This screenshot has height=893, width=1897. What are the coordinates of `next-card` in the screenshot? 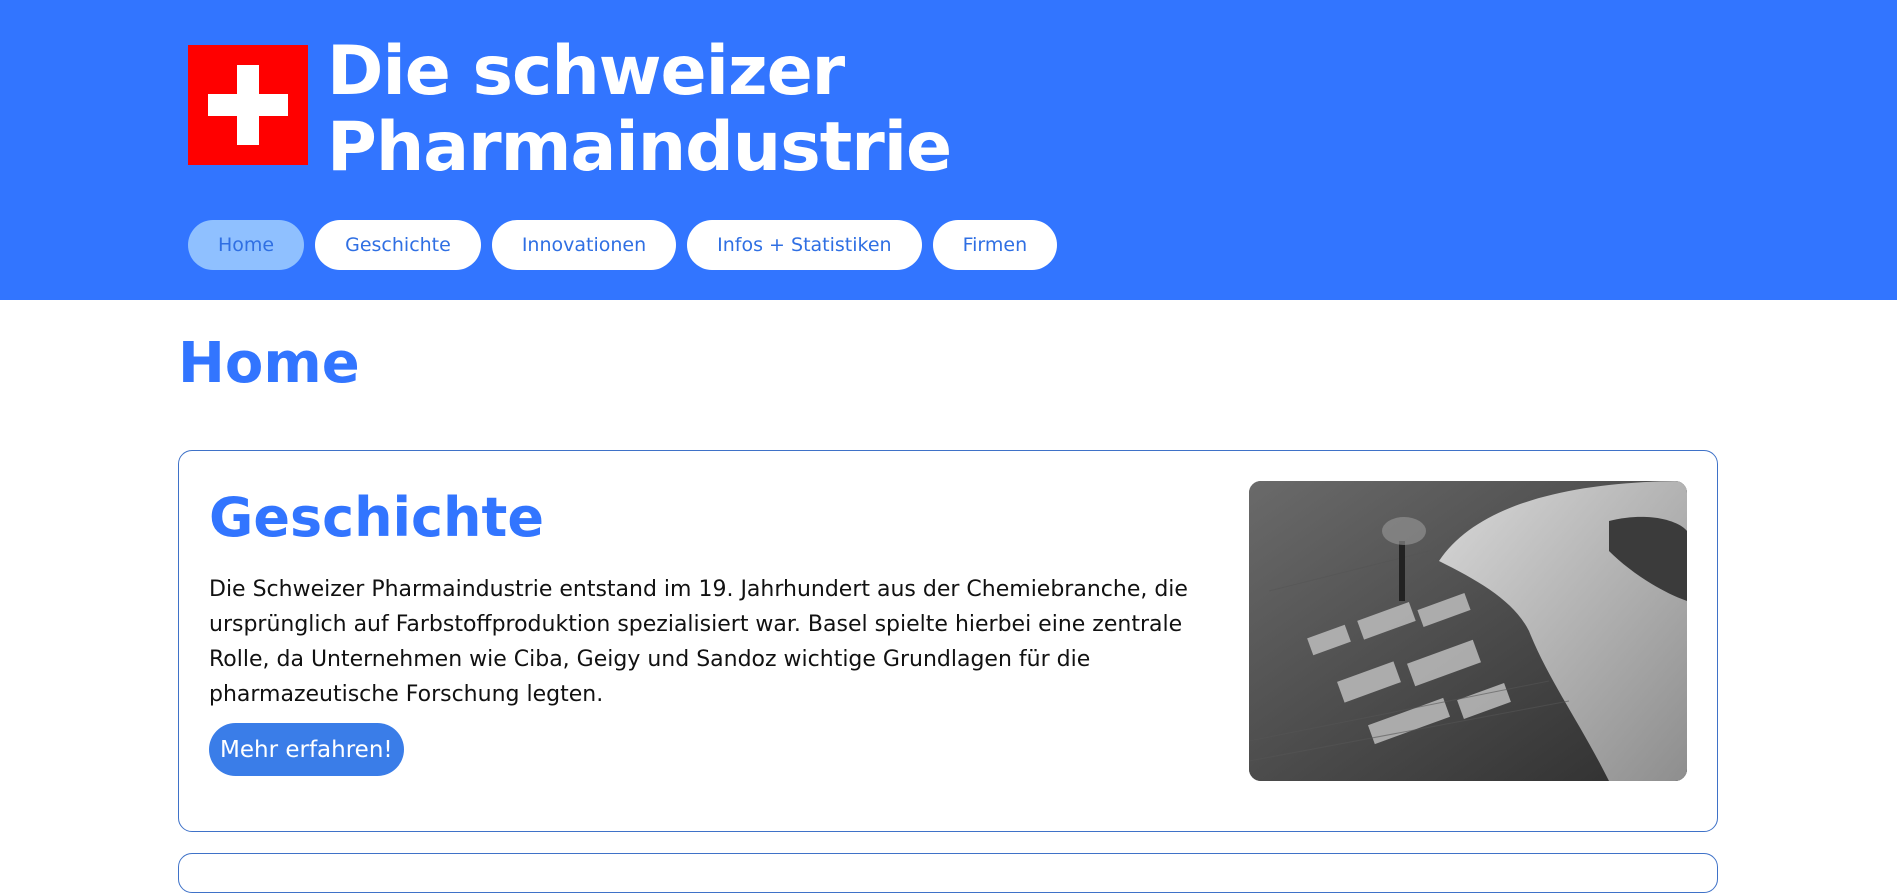 It's located at (948, 873).